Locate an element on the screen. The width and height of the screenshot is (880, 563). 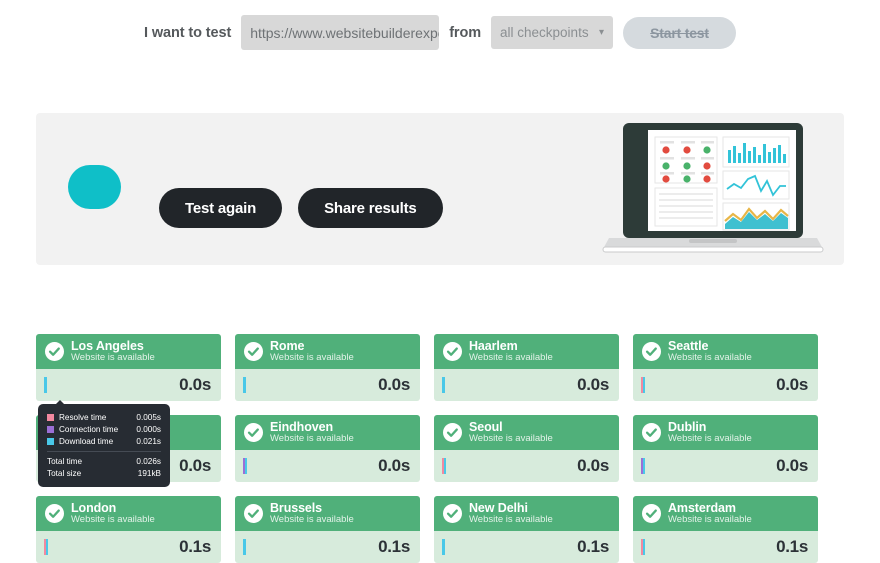
card-titles: Dublin Website is available is located at coordinates (710, 432).